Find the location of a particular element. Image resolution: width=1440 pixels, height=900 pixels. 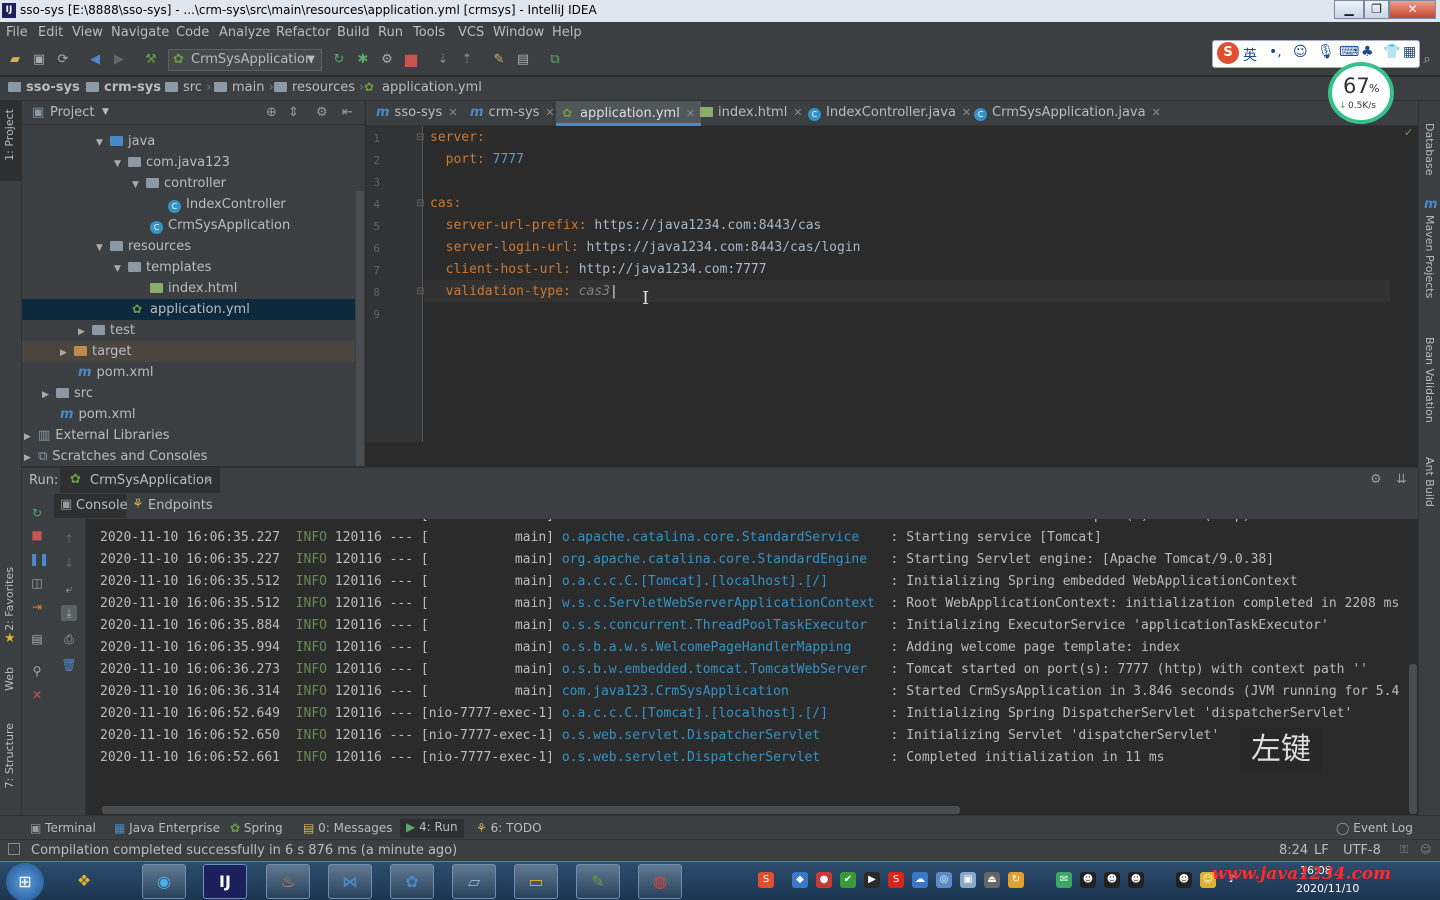

close-window-button: ✕ is located at coordinates (1412, 9).